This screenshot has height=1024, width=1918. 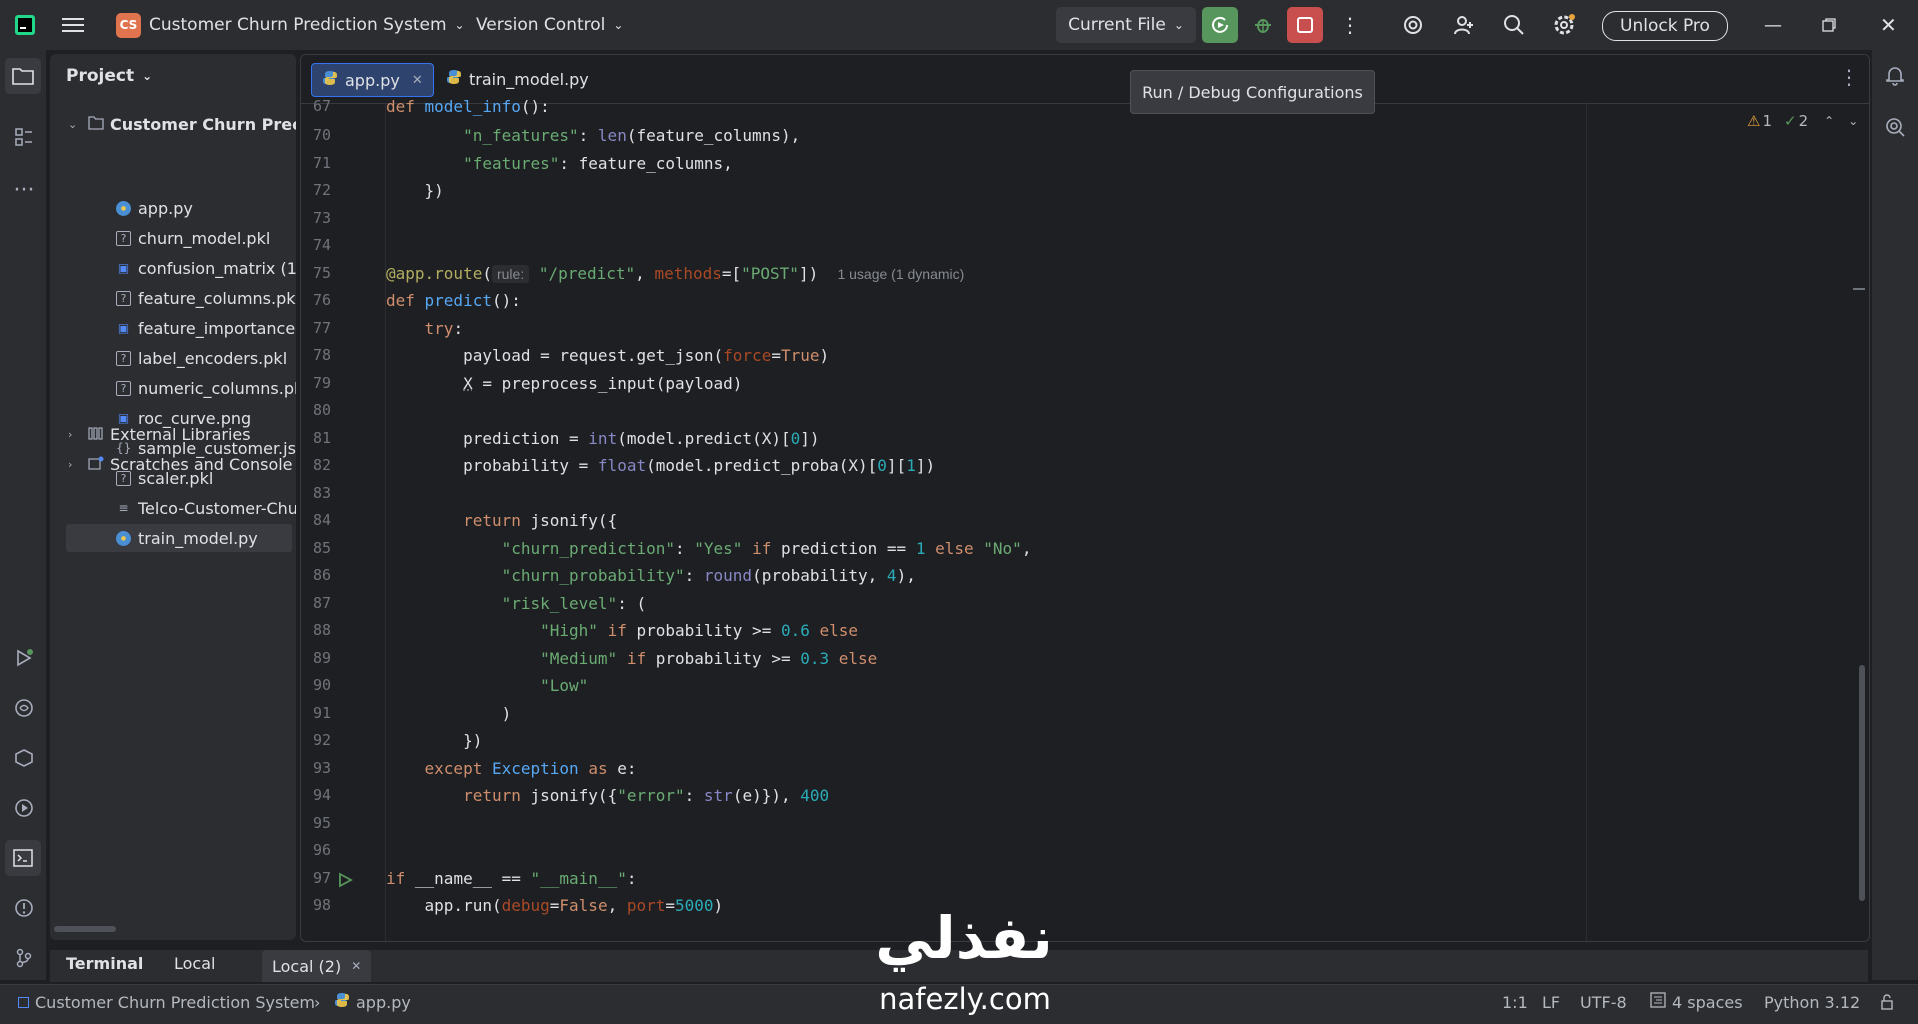 What do you see at coordinates (517, 79) in the screenshot?
I see `tab-train-model-py: train_model.py` at bounding box center [517, 79].